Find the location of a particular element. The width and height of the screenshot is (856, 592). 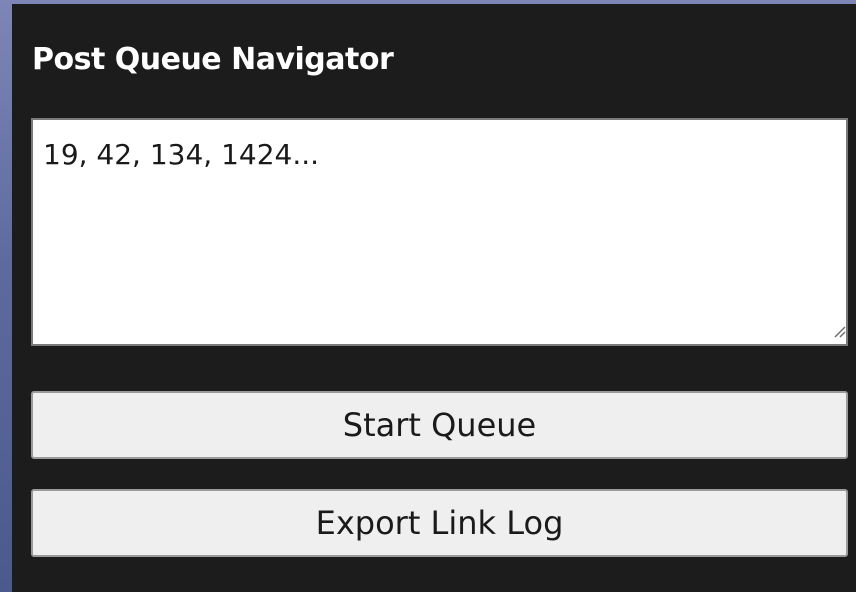

export-link-log-button: Export Link Log is located at coordinates (439, 523).